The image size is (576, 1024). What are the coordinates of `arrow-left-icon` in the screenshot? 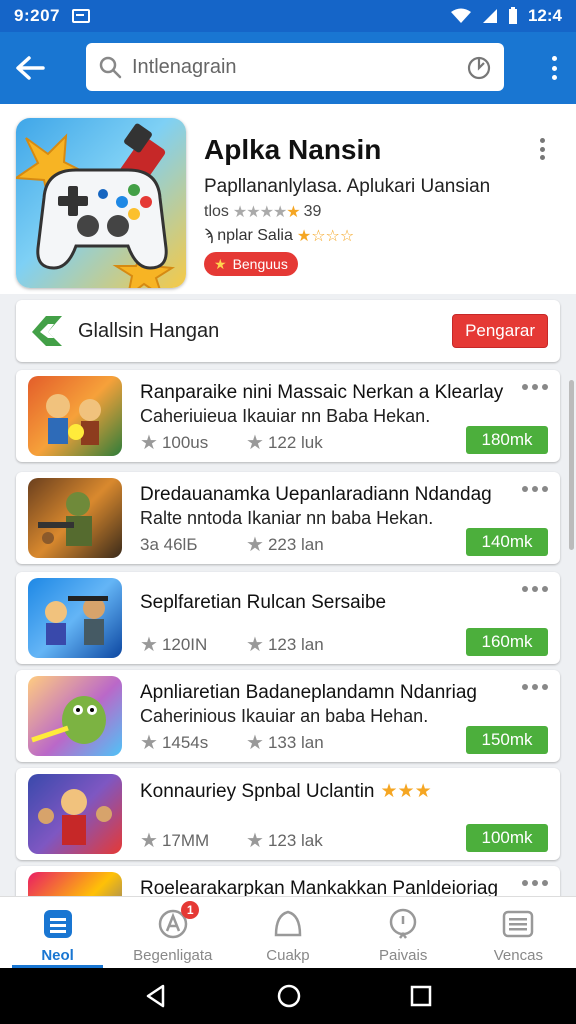 It's located at (30, 68).